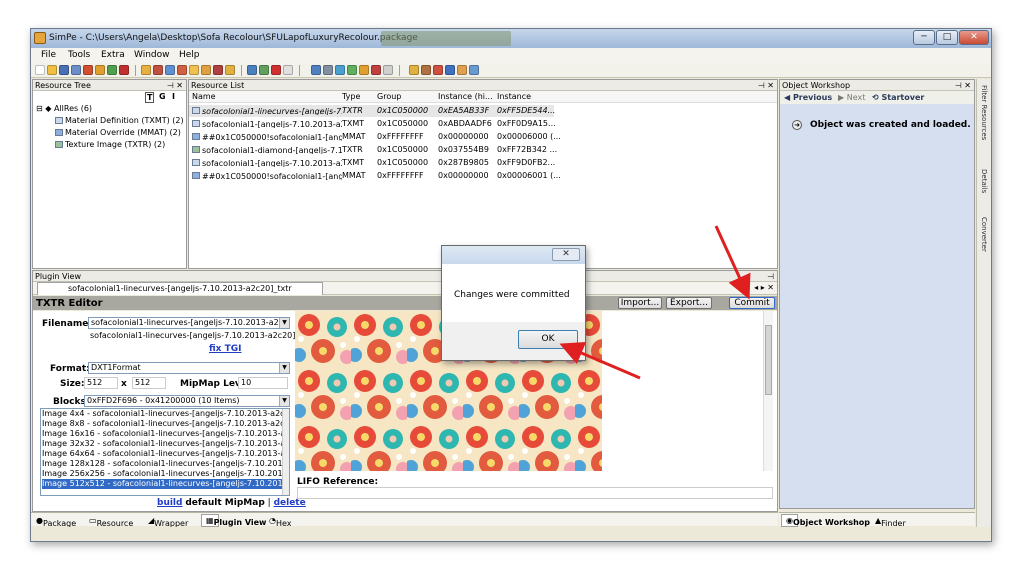 The height and width of the screenshot is (575, 1024). Describe the element at coordinates (655, 302) in the screenshot. I see `annotation-overlay` at that location.